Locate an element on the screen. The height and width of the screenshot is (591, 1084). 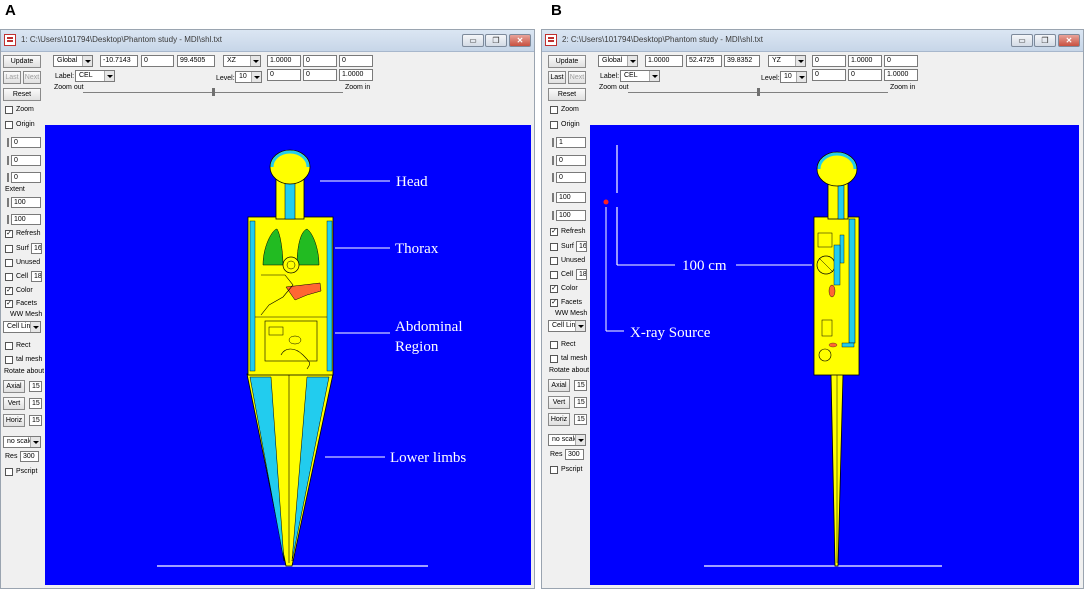
w-2-field: 0 is located at coordinates (320, 75).